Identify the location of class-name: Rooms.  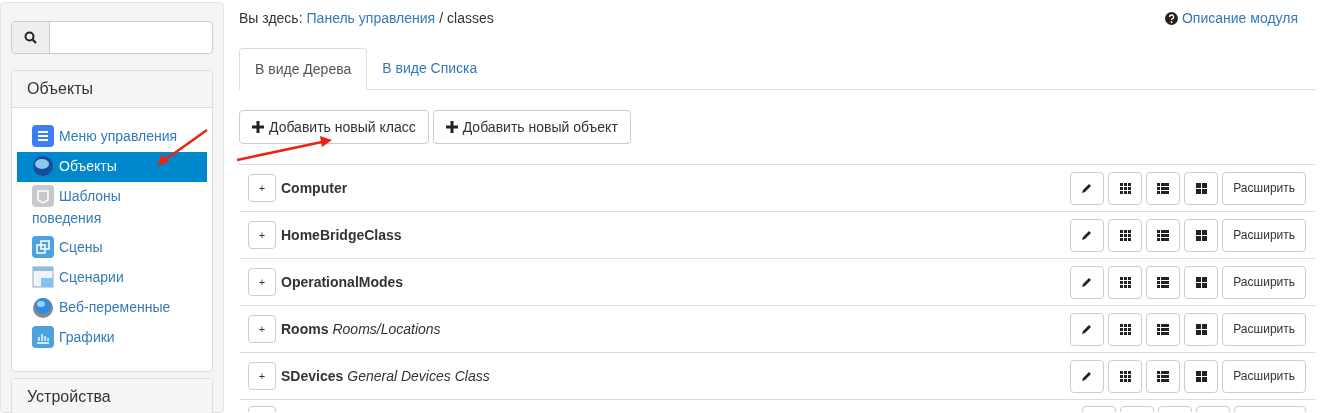
(305, 329).